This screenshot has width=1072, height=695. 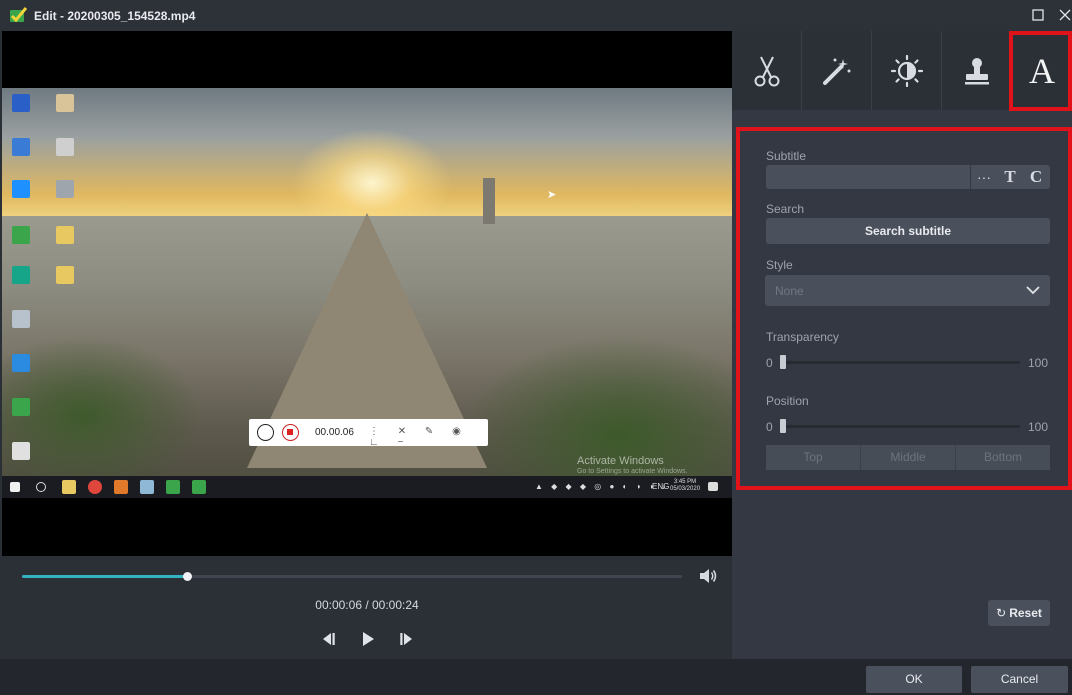 I want to click on subtitle-buttons: ··· T C, so click(x=1010, y=177).